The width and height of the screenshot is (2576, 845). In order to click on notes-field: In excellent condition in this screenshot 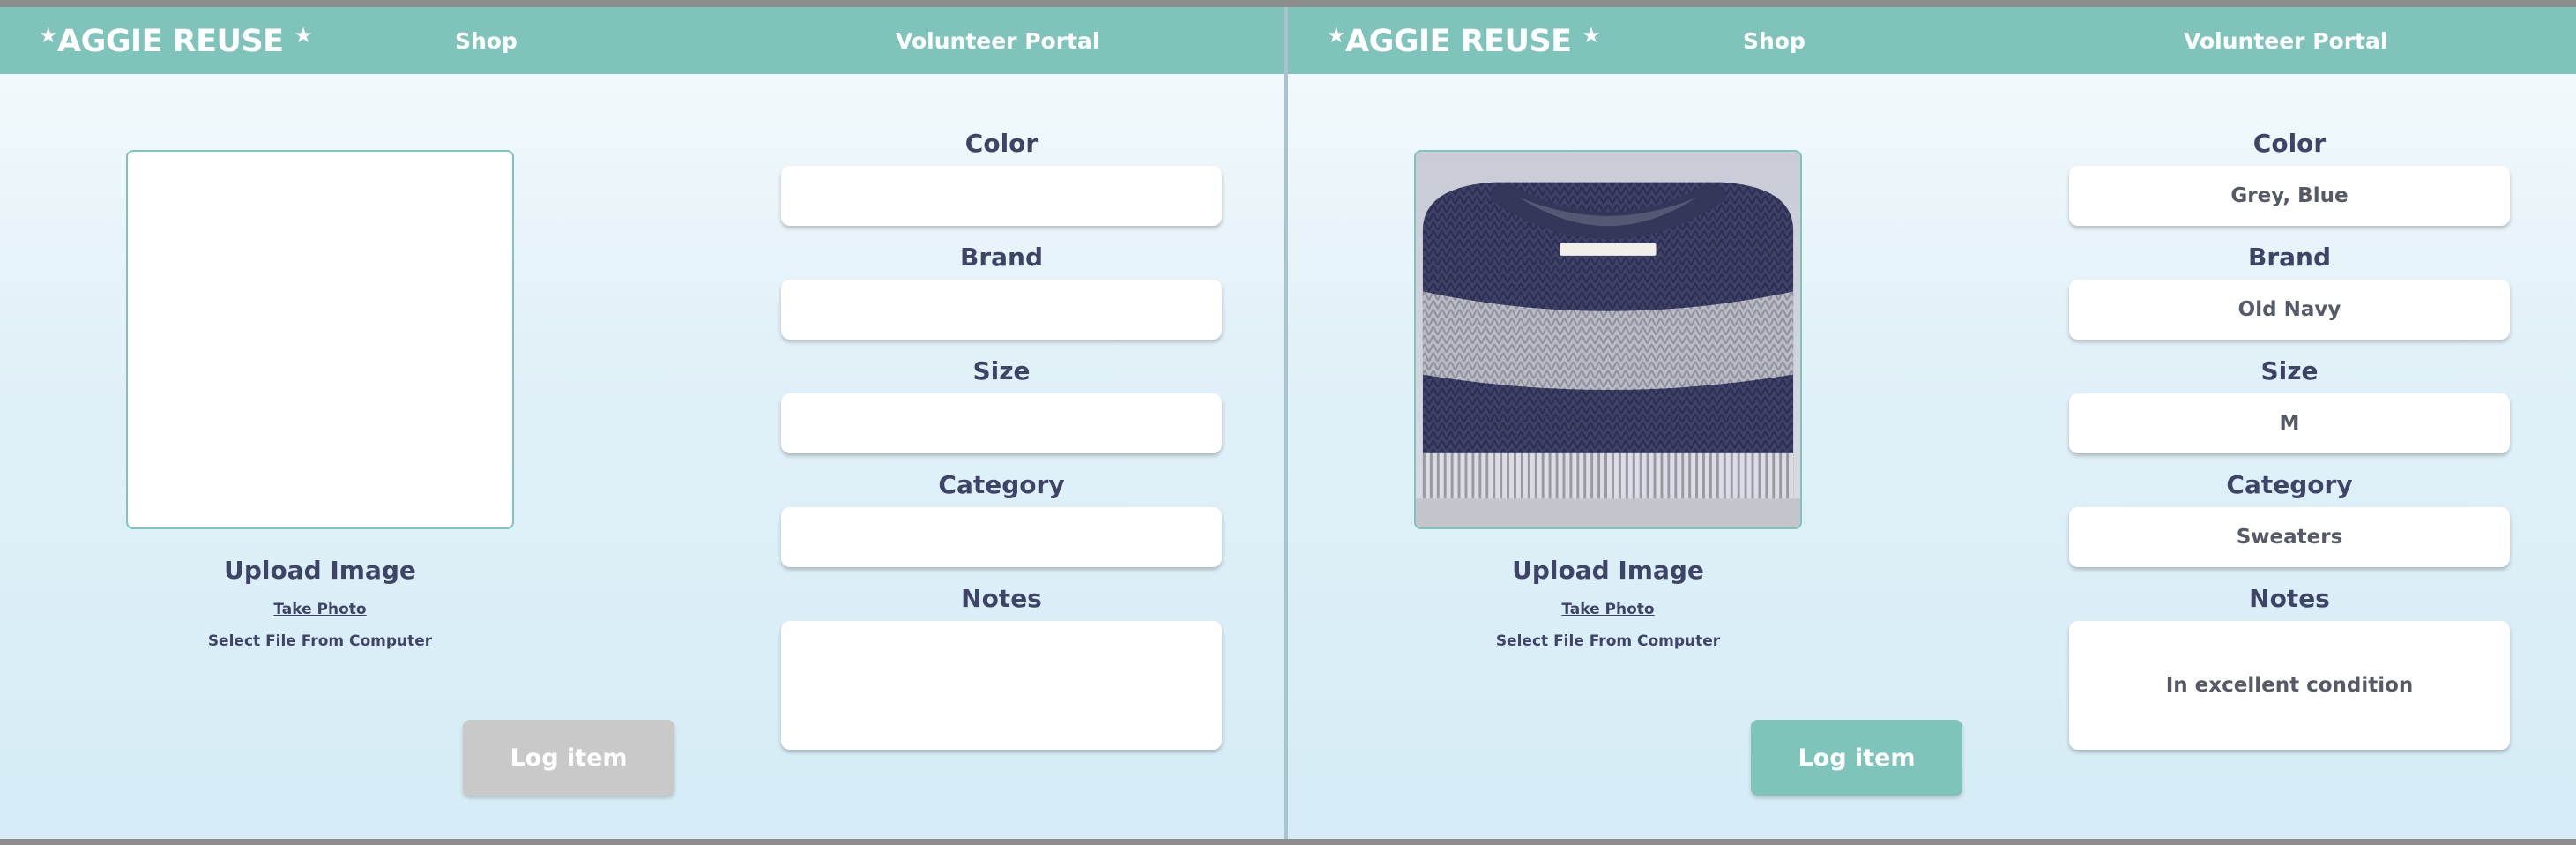, I will do `click(2289, 686)`.